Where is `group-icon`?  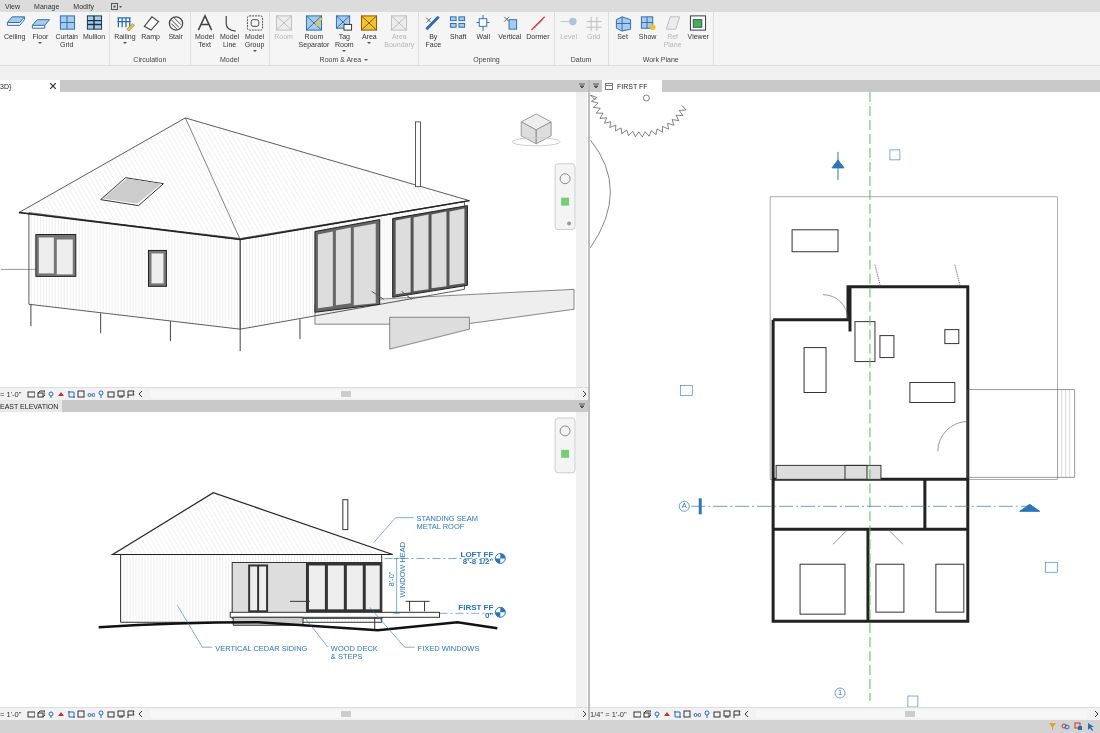
group-icon is located at coordinates (254, 23).